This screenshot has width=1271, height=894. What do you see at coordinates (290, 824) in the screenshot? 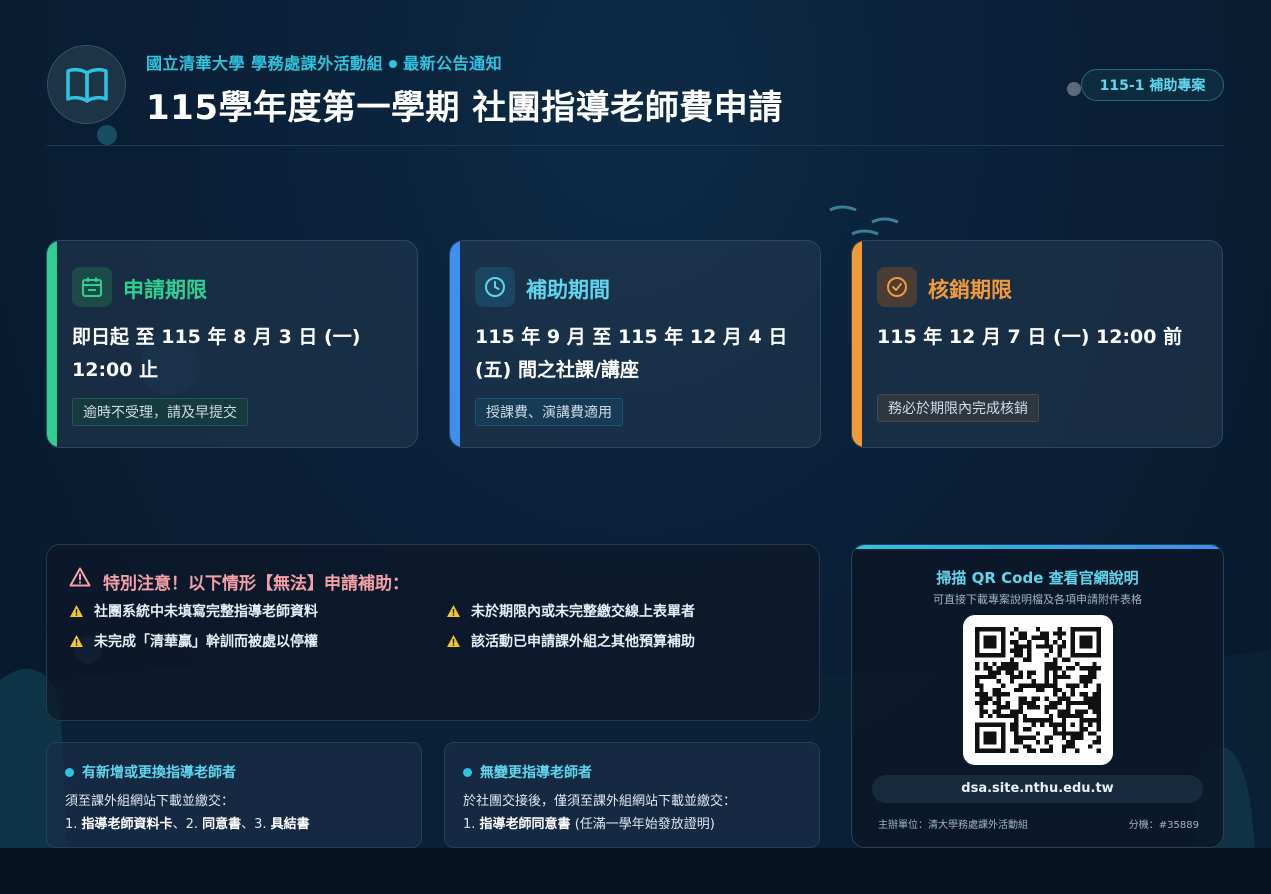
I see `document-name: 具結書` at bounding box center [290, 824].